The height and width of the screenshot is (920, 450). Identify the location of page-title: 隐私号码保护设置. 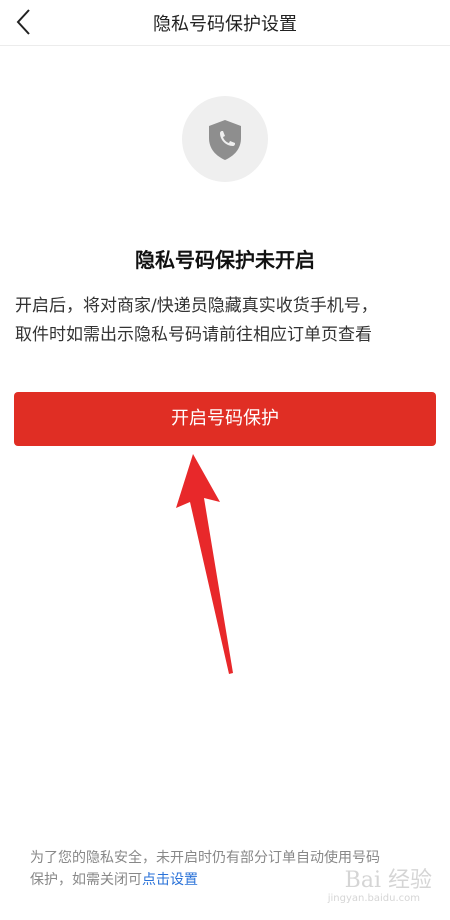
(225, 24).